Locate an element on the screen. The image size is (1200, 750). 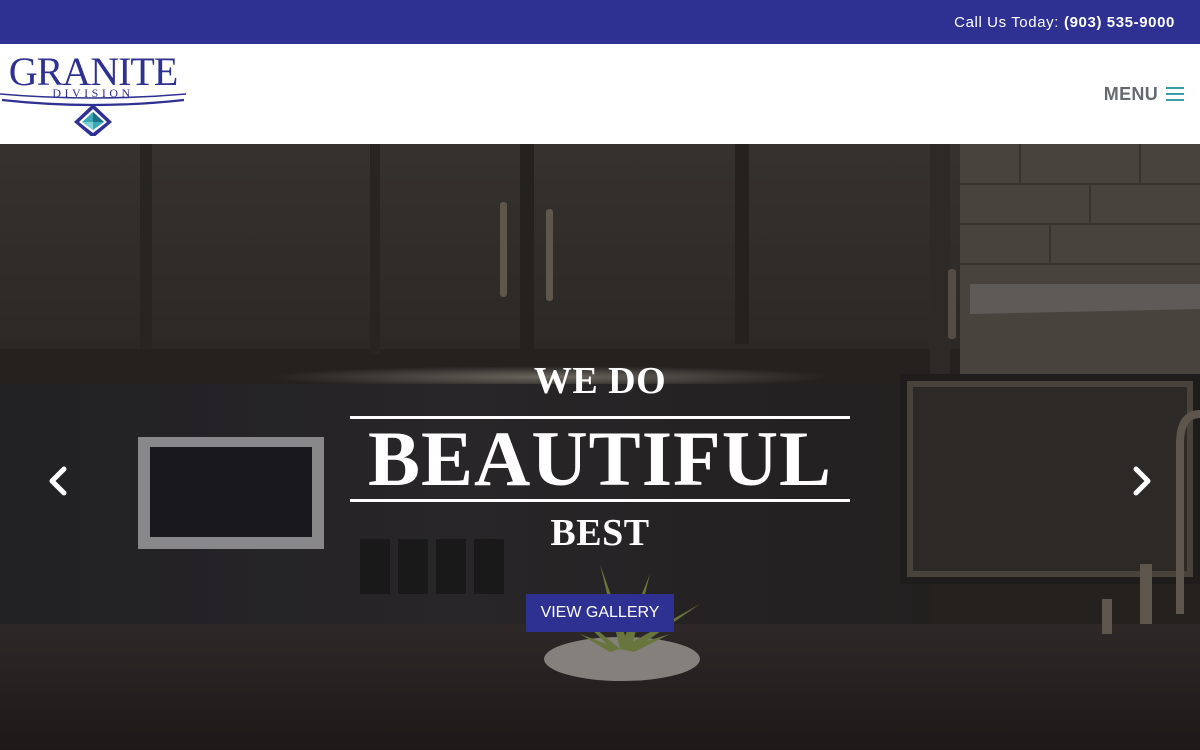
slide-heading-main: BEAUTIFUL is located at coordinates (600, 458).